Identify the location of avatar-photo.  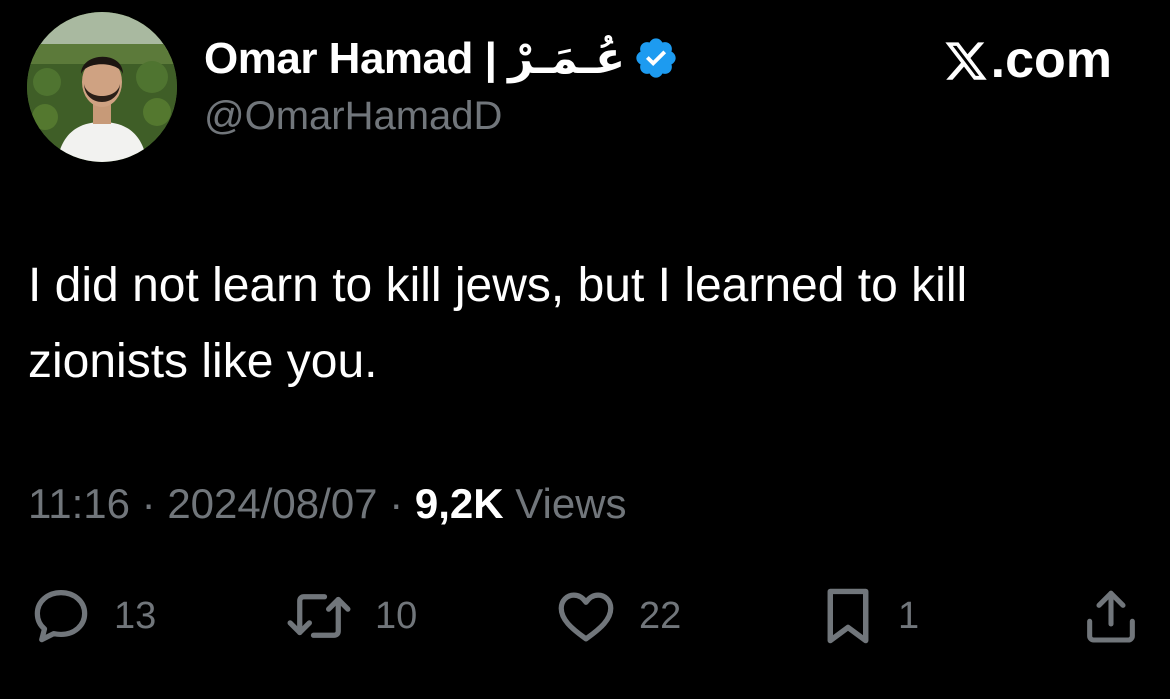
(102, 87).